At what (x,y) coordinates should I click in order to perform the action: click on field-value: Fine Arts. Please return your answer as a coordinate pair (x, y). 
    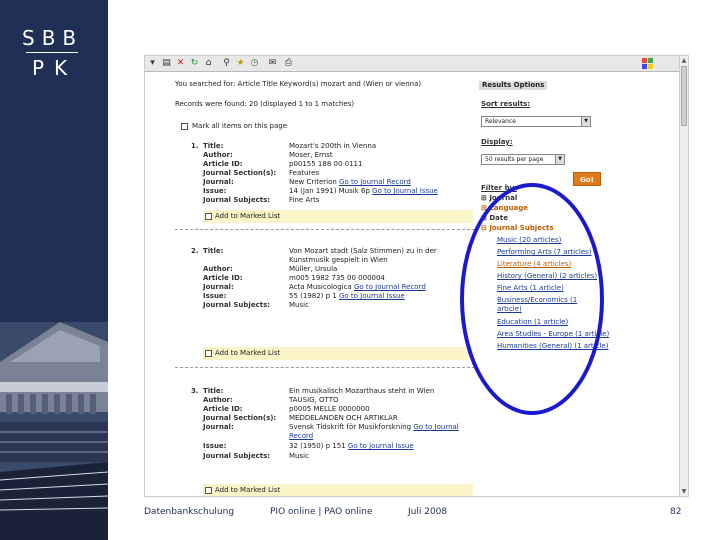
    Looking at the image, I should click on (304, 200).